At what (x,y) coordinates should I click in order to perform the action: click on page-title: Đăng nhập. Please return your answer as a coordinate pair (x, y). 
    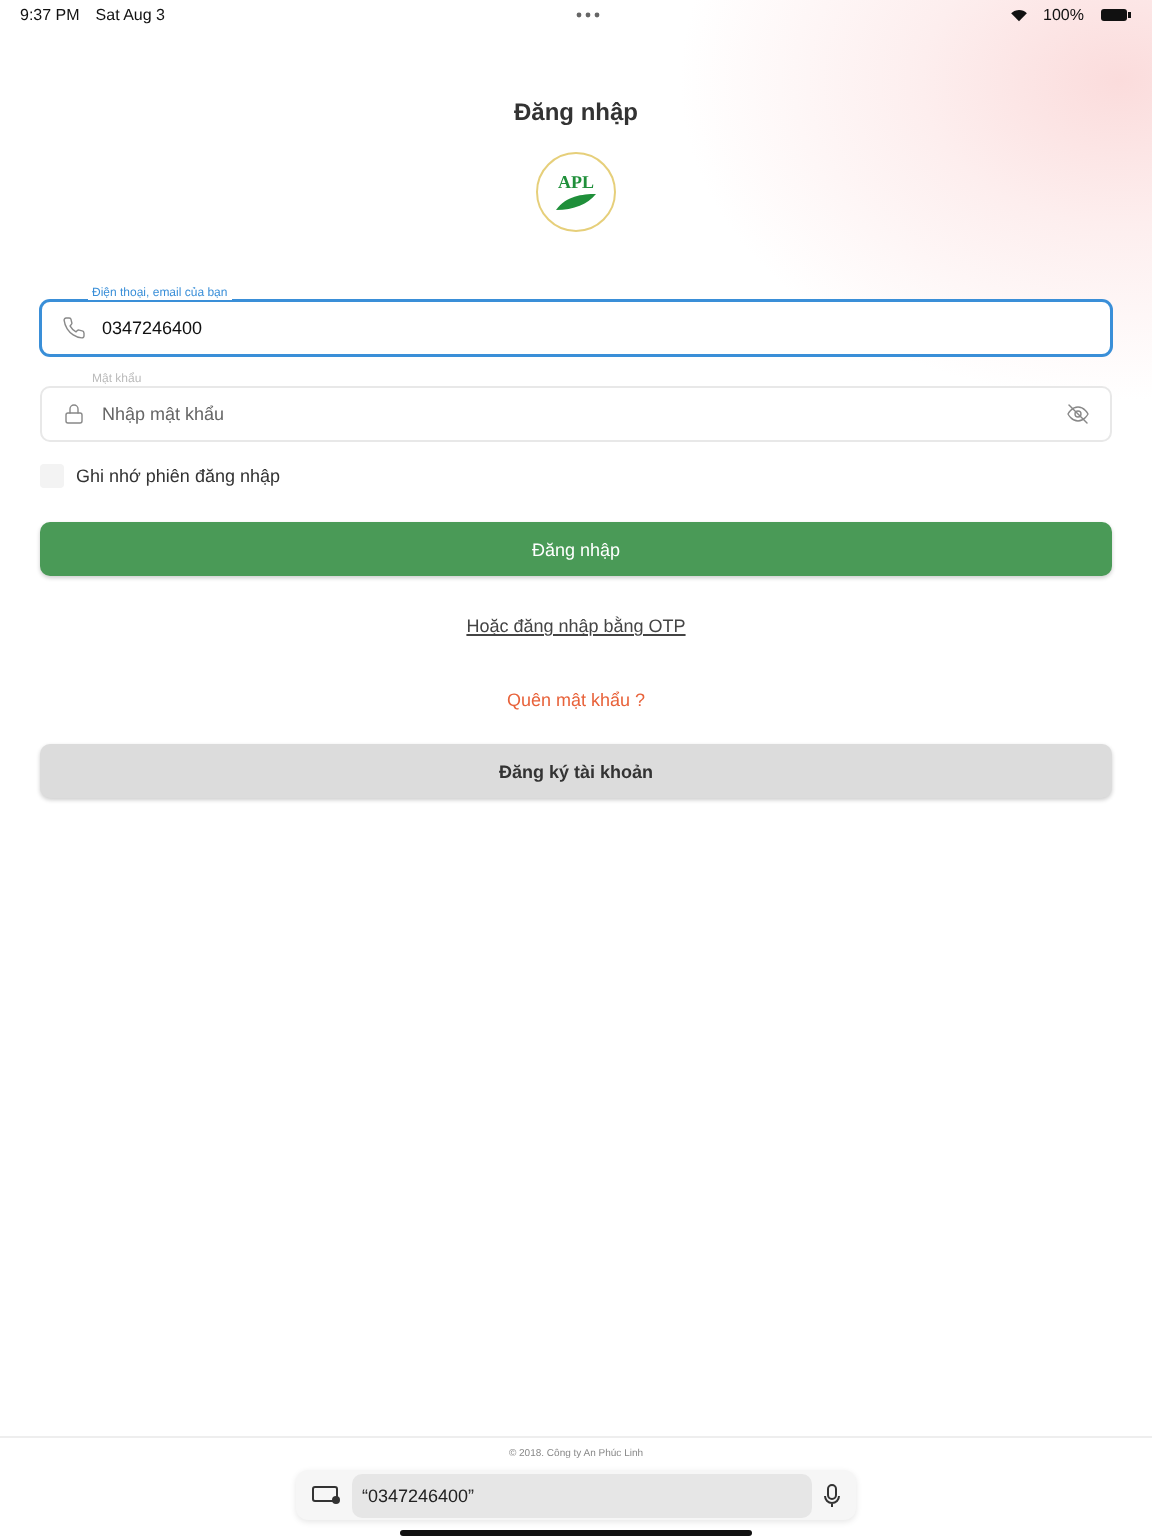
    Looking at the image, I should click on (576, 112).